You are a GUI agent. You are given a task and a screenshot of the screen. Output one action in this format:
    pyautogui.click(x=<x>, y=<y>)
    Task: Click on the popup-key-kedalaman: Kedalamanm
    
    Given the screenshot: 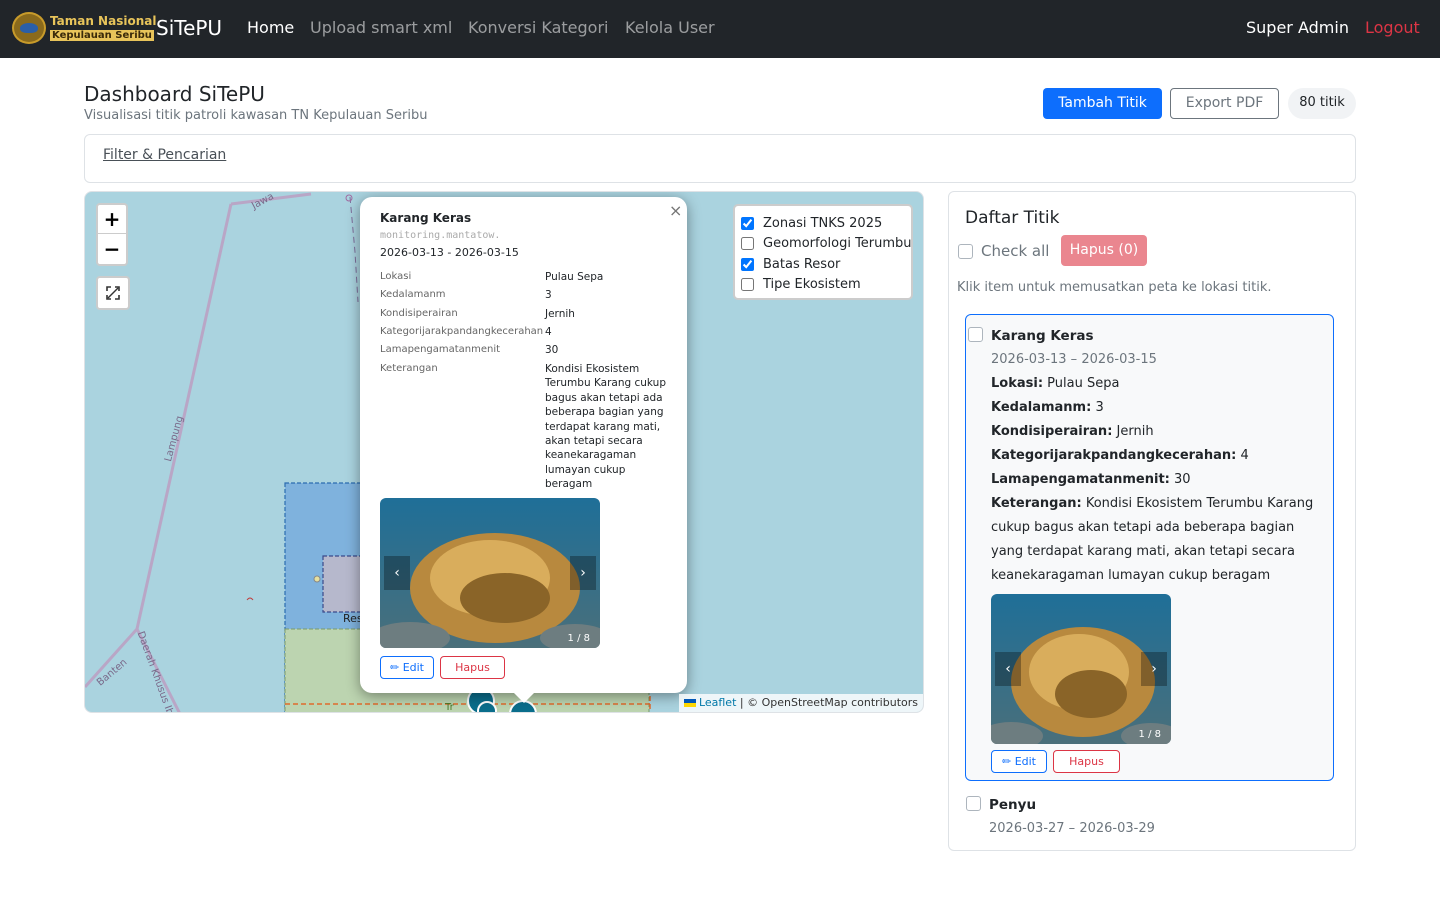 What is the action you would take?
    pyautogui.click(x=413, y=294)
    